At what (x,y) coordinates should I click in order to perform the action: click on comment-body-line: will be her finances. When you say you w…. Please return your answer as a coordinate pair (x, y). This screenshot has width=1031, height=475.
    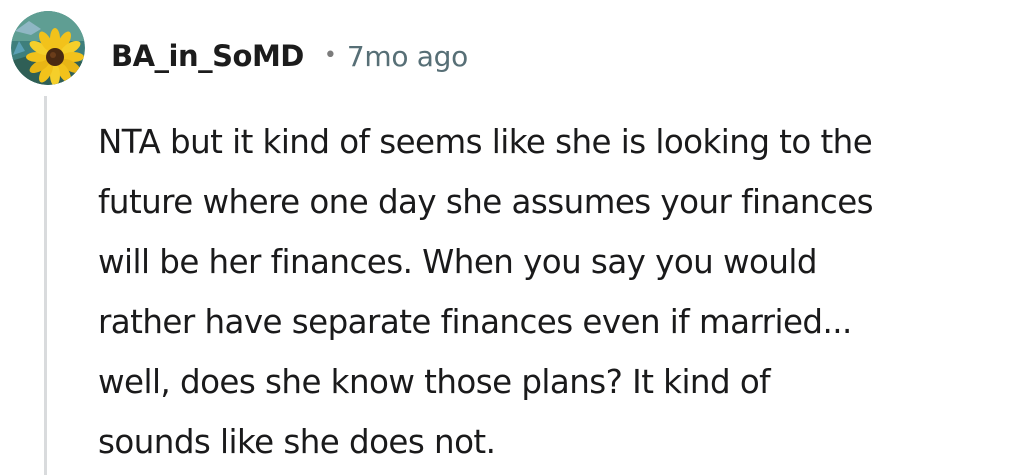
    Looking at the image, I should click on (458, 262).